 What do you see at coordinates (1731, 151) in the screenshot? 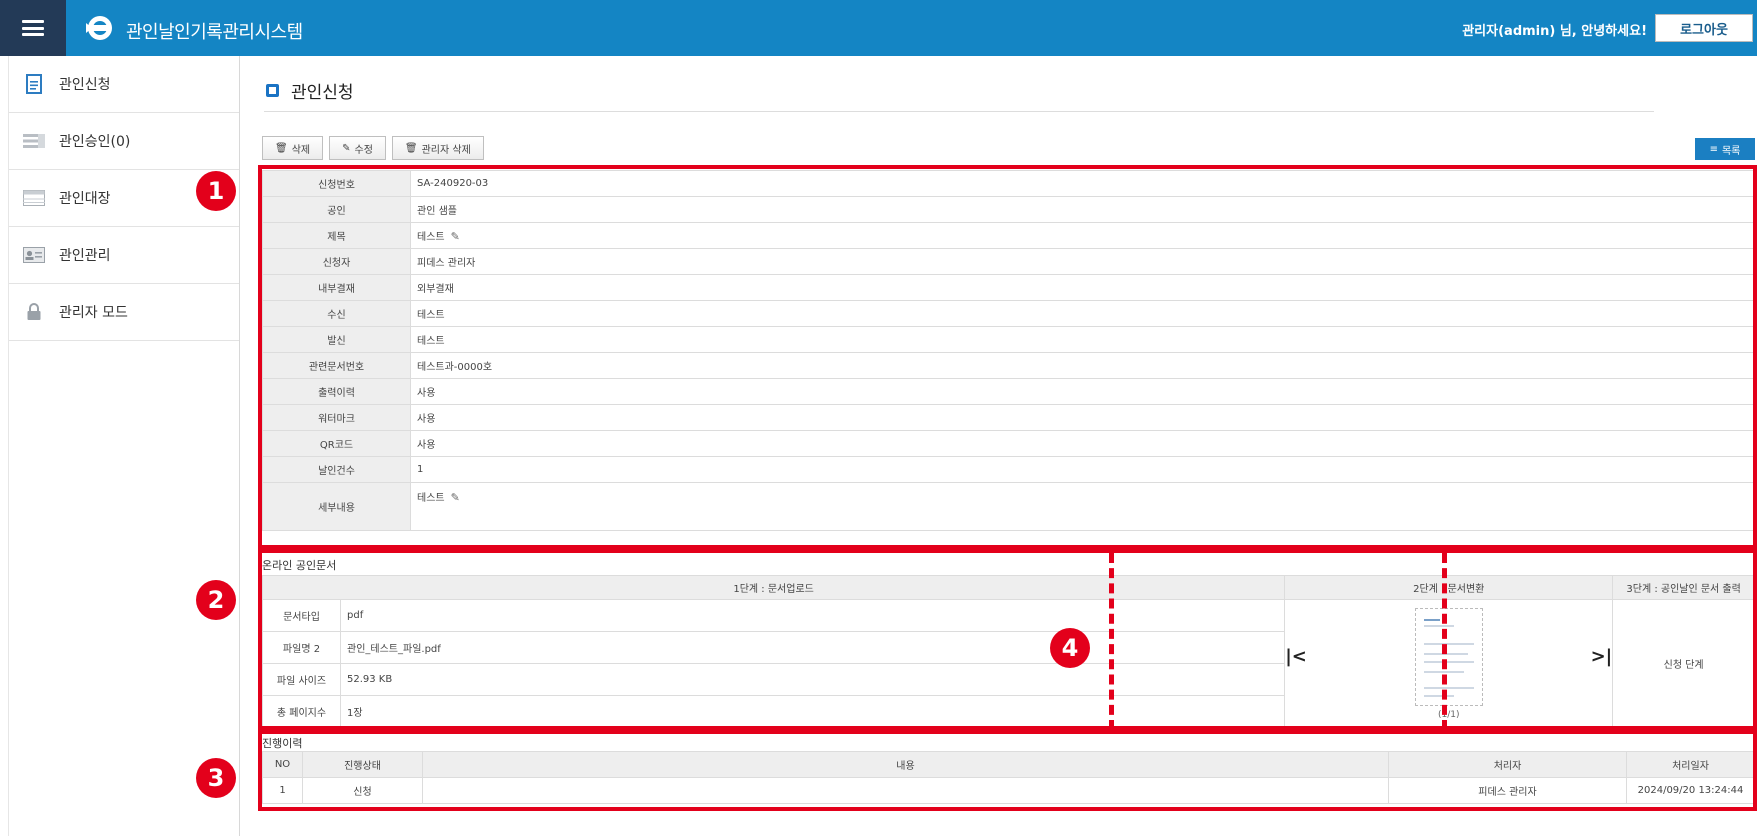
I see `list-button-label: 목록` at bounding box center [1731, 151].